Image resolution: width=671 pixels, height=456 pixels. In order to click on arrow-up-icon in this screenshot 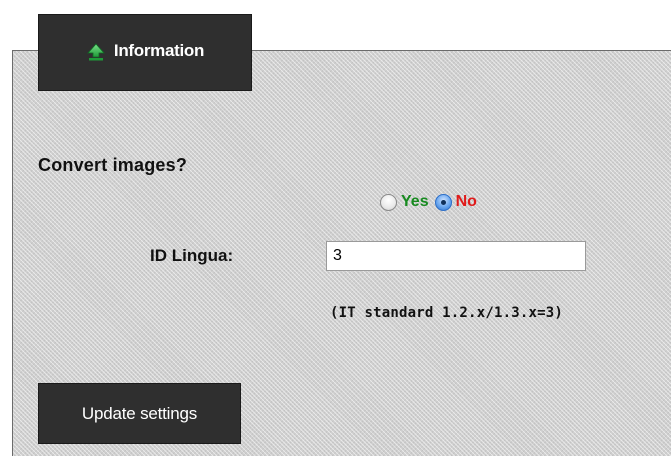, I will do `click(96, 52)`.